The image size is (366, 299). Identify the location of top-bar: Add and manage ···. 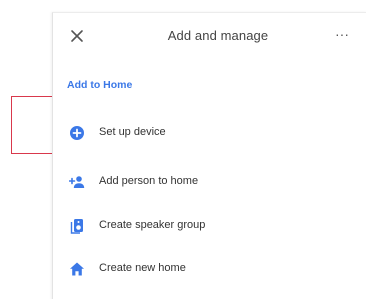
(209, 36).